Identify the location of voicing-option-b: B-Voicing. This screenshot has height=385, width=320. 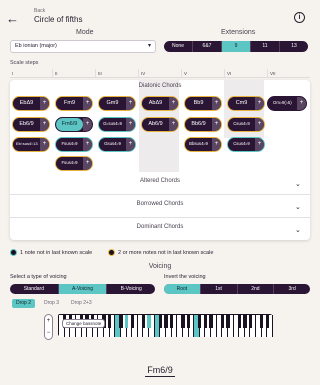
(131, 289).